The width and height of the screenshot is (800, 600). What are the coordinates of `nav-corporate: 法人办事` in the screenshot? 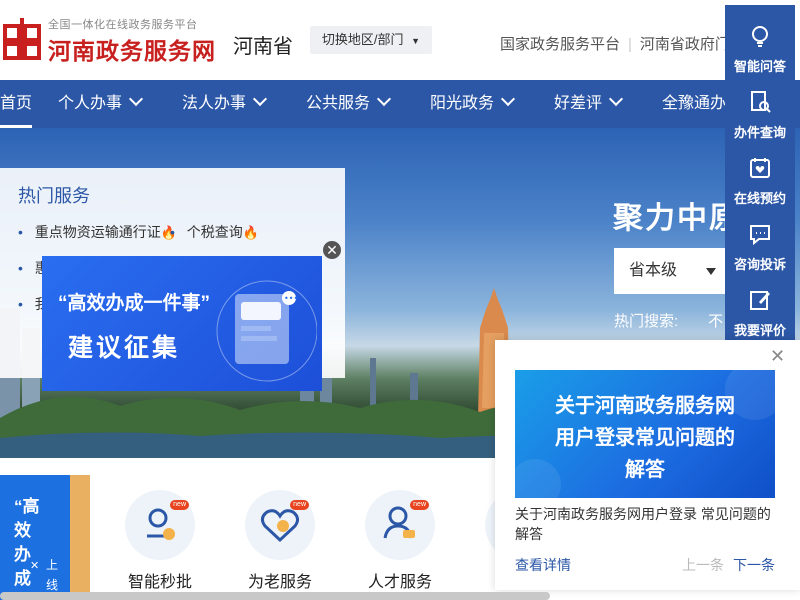 It's located at (225, 104).